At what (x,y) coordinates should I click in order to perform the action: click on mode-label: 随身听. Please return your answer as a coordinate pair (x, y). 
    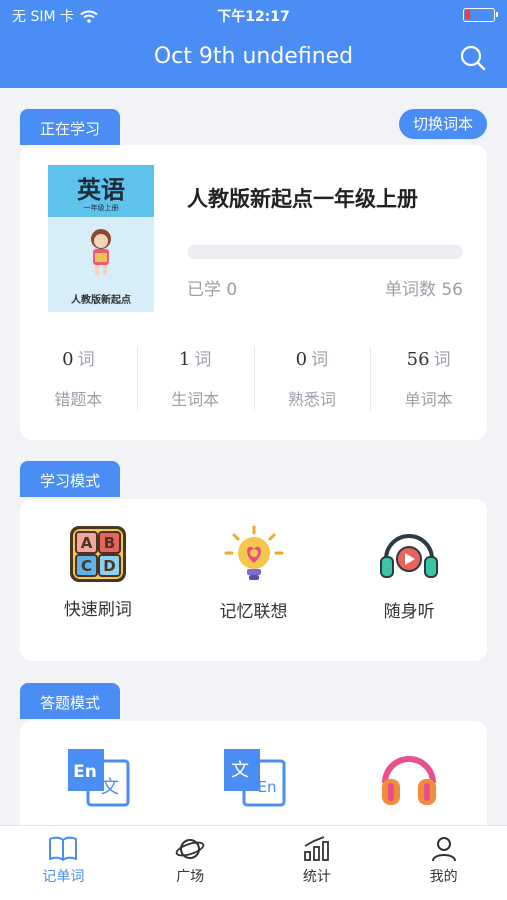
    Looking at the image, I should click on (409, 612).